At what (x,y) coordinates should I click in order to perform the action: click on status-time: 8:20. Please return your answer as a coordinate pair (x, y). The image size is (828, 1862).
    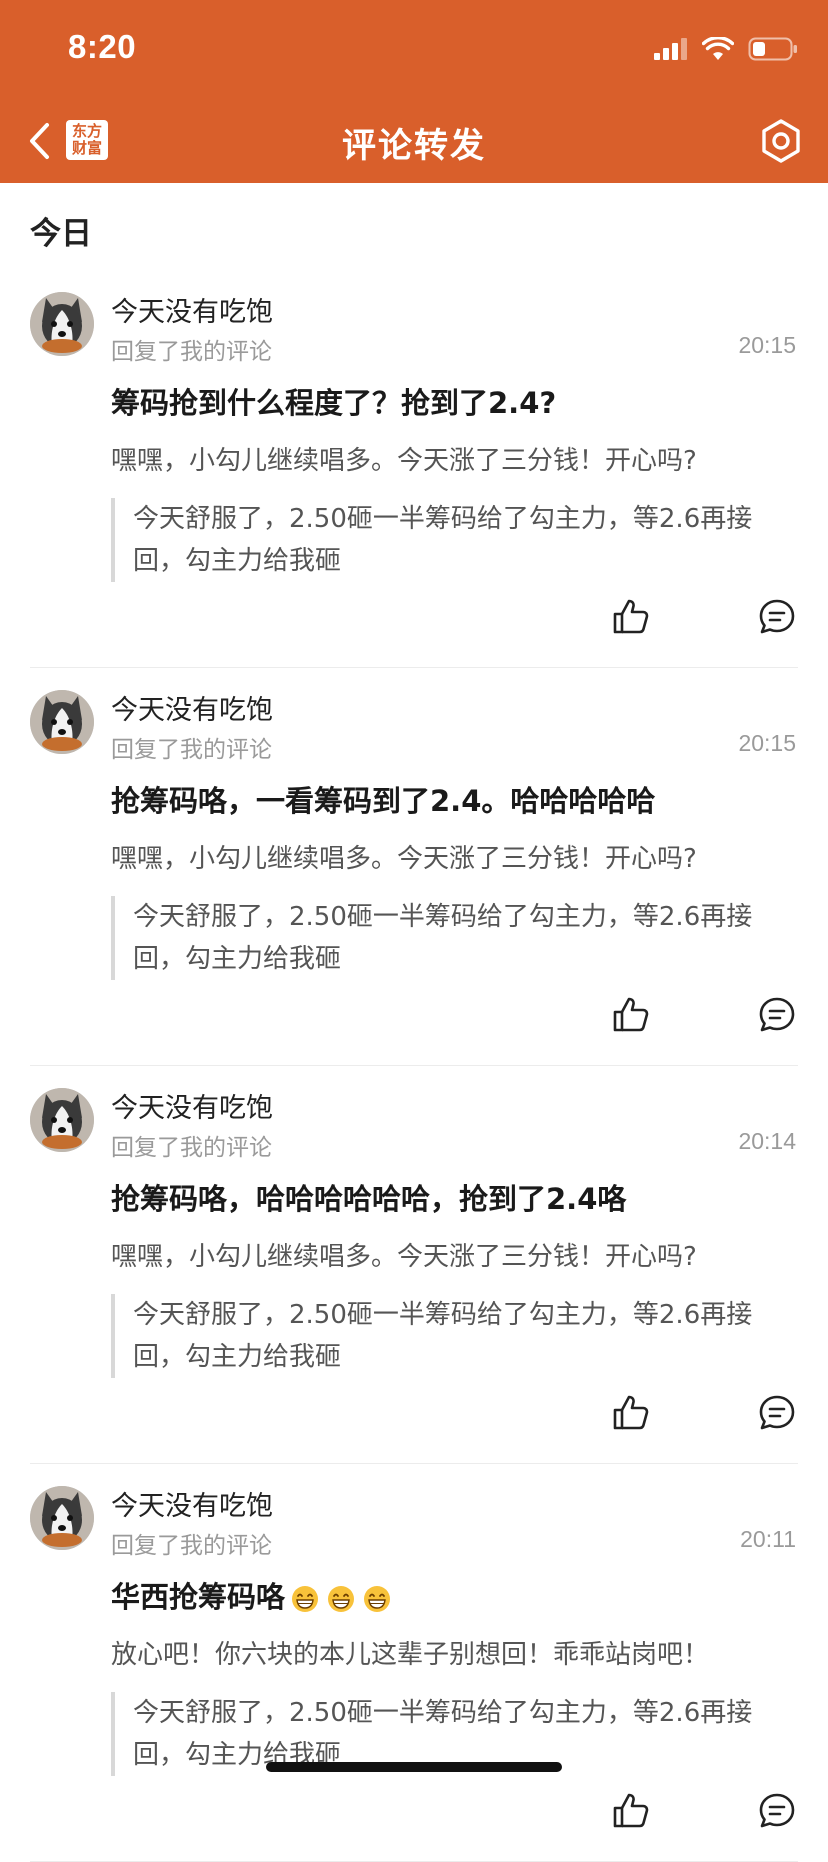
    Looking at the image, I should click on (102, 46).